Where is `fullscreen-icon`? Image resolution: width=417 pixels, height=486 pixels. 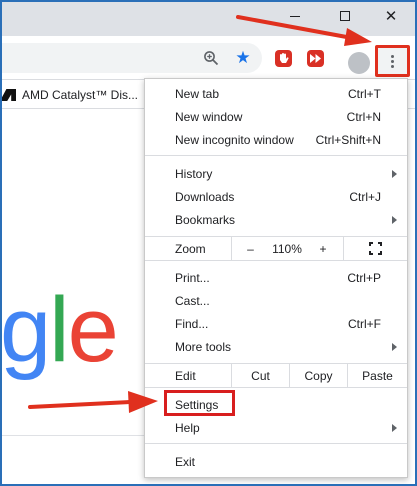
fullscreen-icon is located at coordinates (375, 248).